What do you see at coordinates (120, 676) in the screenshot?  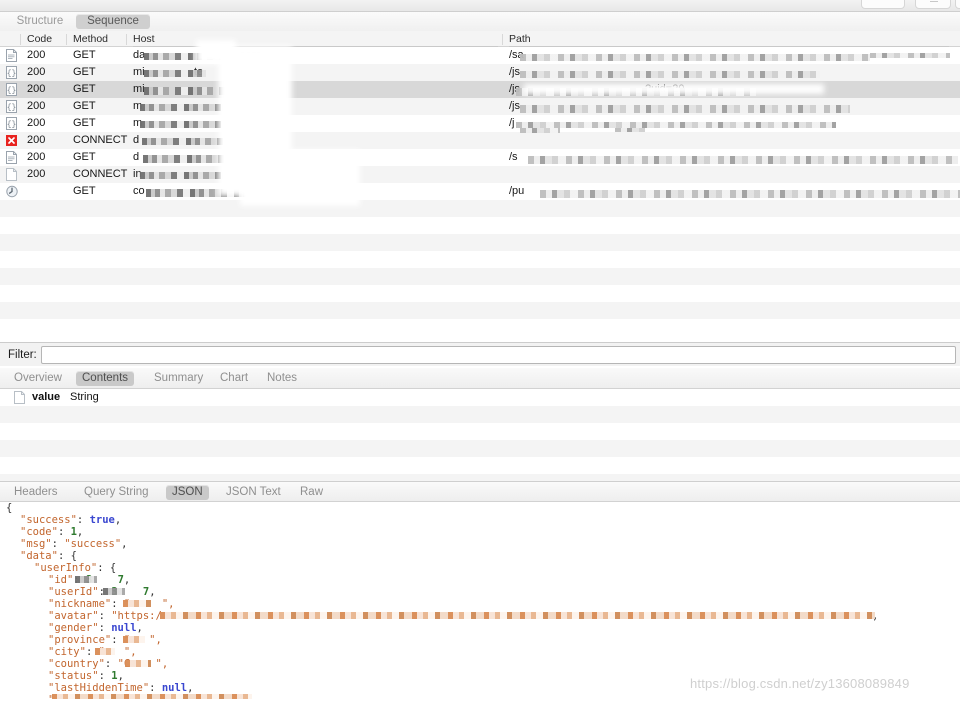 I see `json-token: ,` at bounding box center [120, 676].